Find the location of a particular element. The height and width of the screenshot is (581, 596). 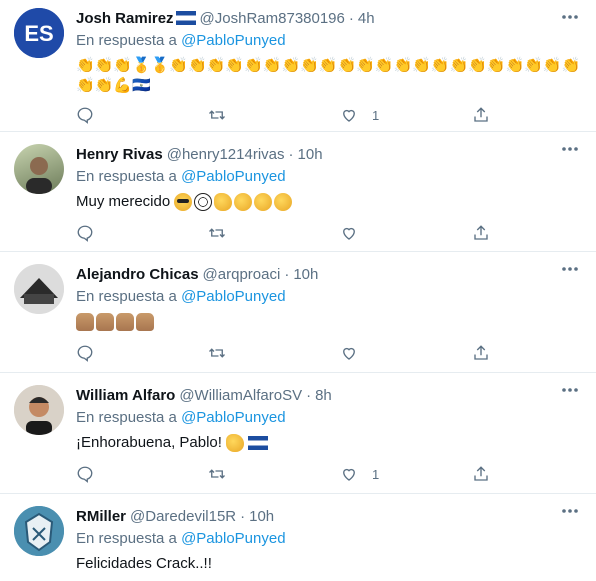

avatar-es-logo-icon: ES is located at coordinates (39, 33).